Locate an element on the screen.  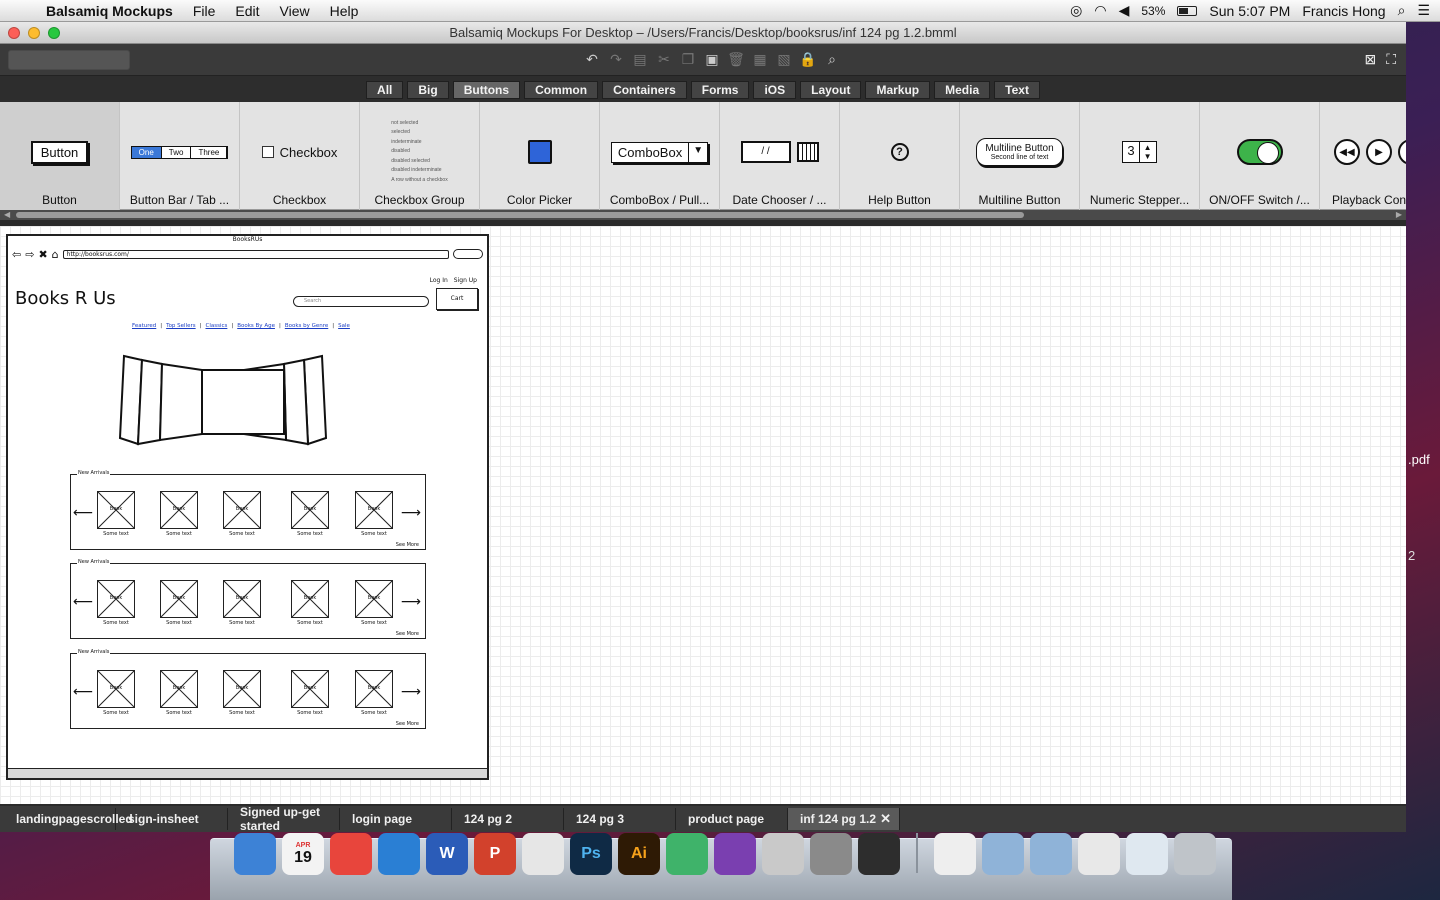
dock-system-preferences-icon is located at coordinates (831, 854).